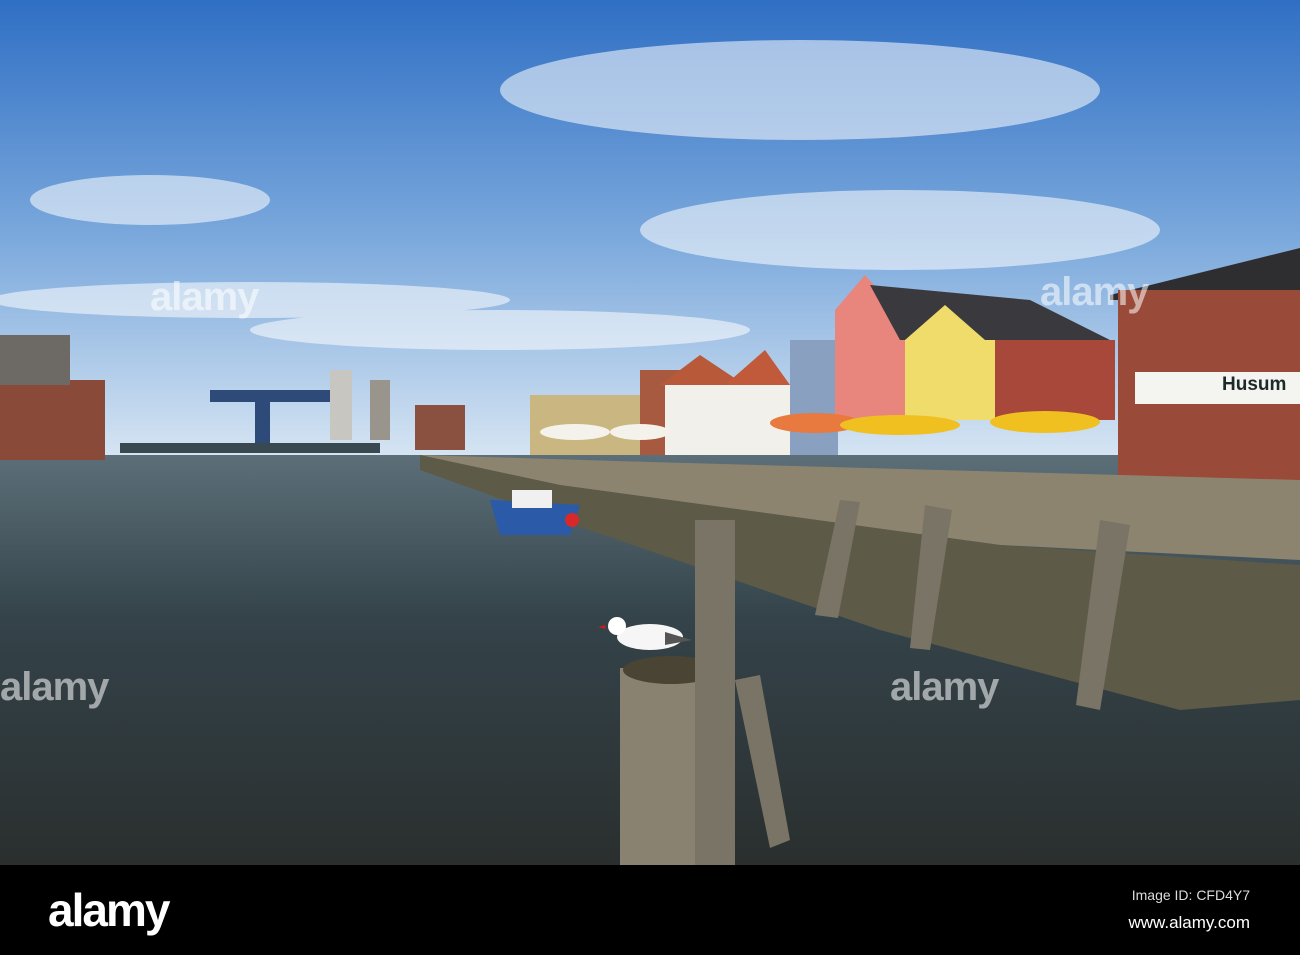 The width and height of the screenshot is (1300, 955). Describe the element at coordinates (1254, 384) in the screenshot. I see `husum-sign: Husum` at that location.